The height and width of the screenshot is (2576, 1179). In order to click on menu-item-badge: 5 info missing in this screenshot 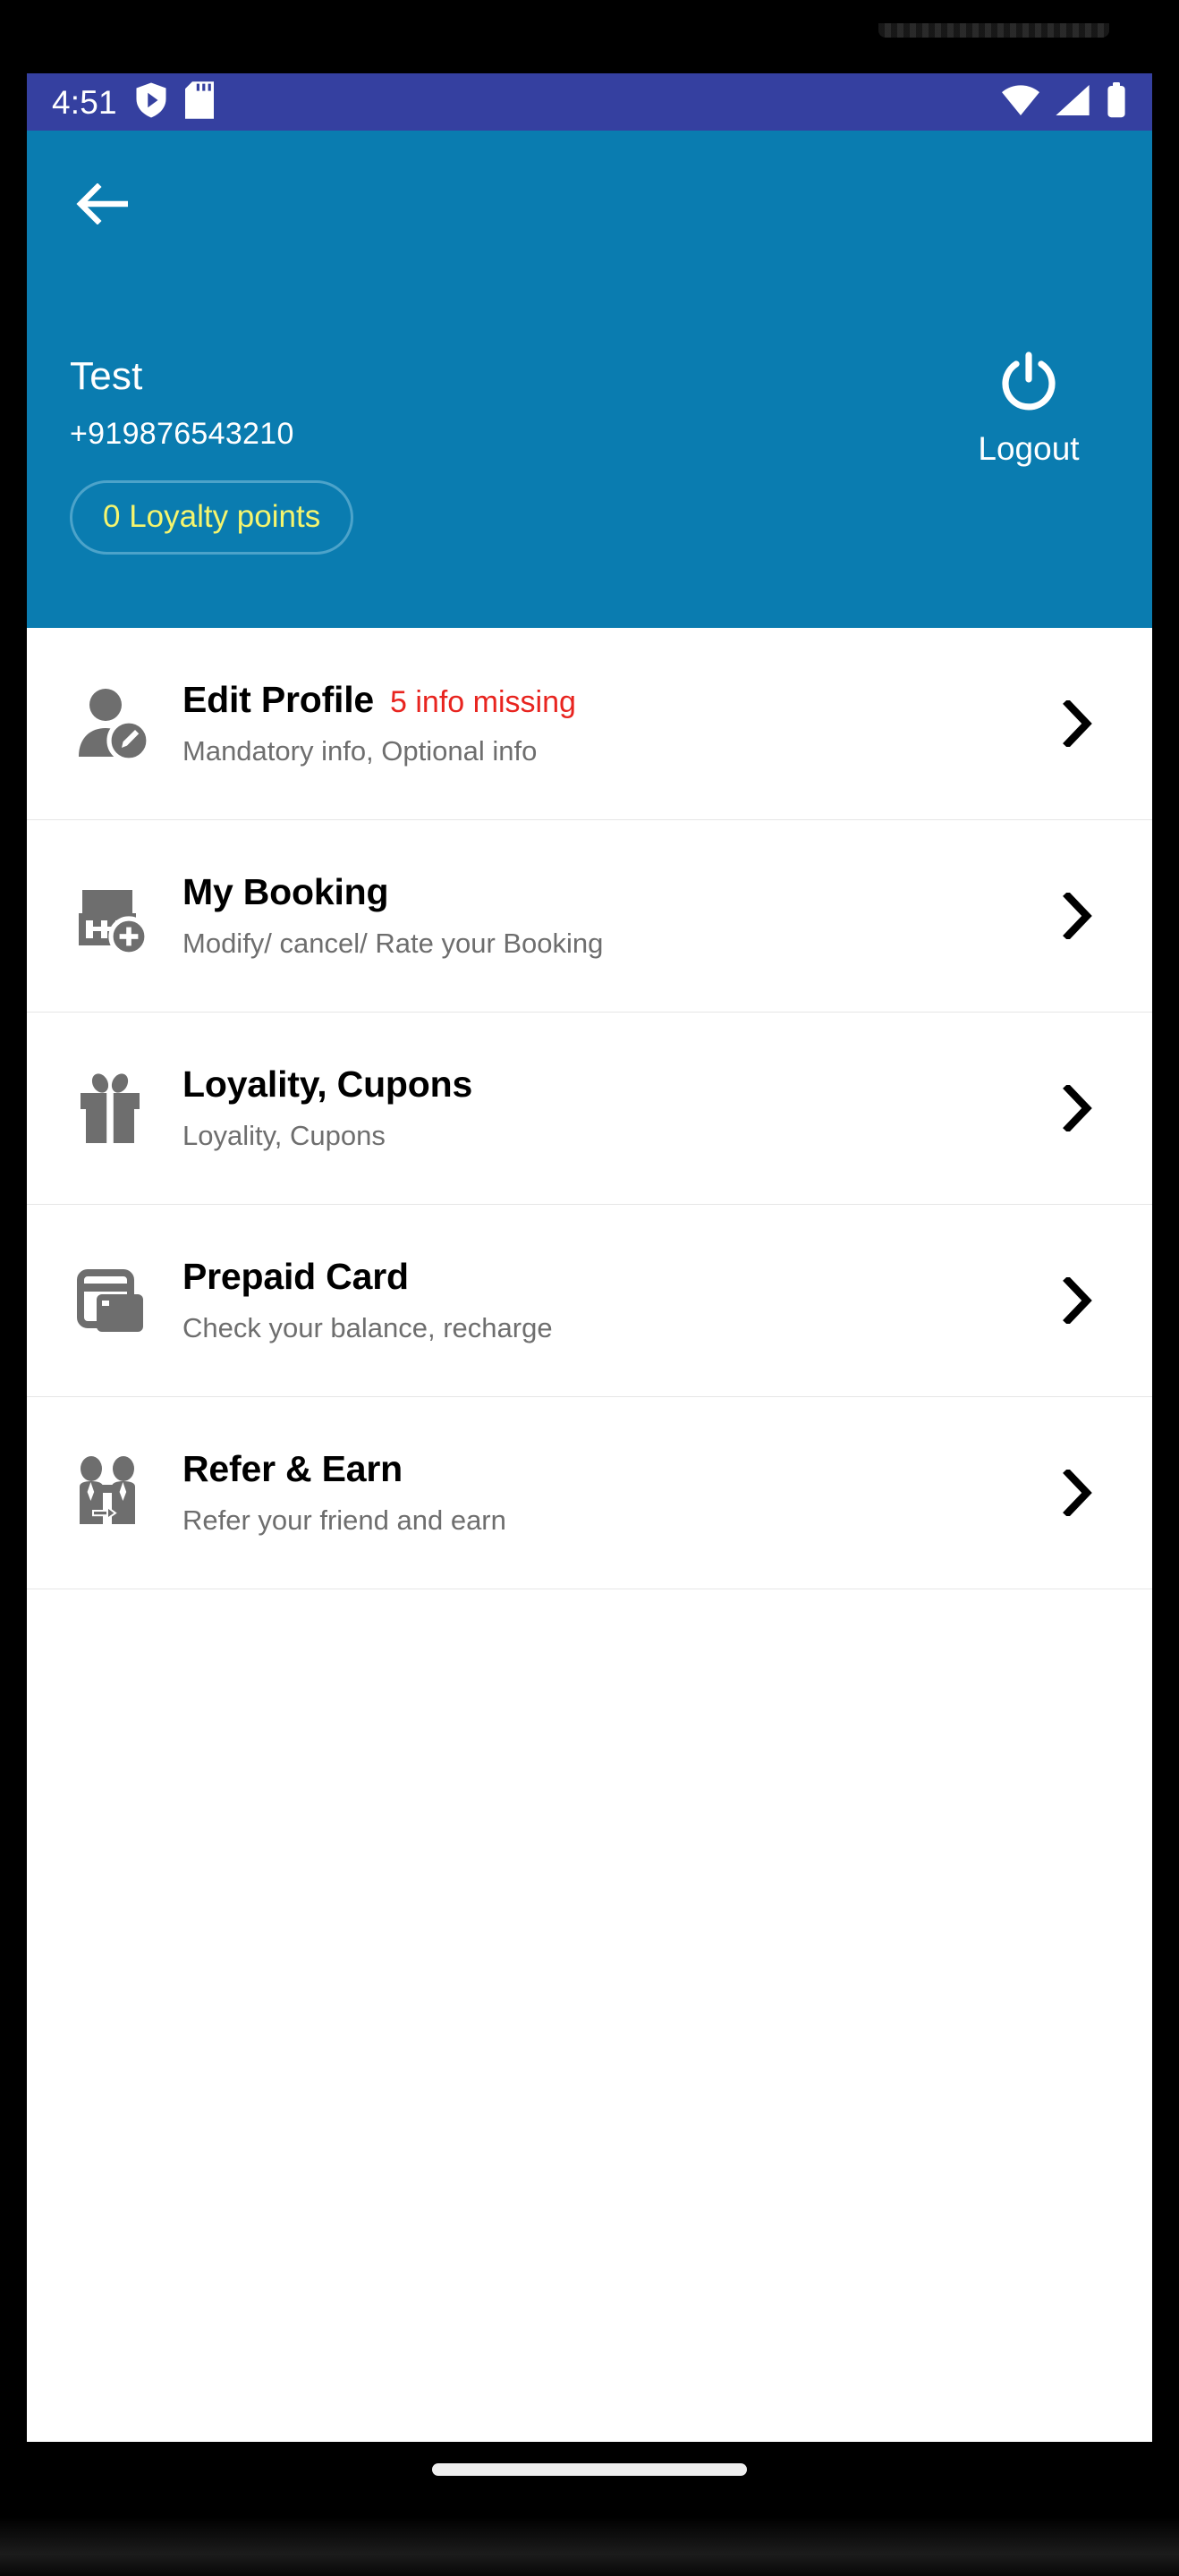, I will do `click(483, 702)`.